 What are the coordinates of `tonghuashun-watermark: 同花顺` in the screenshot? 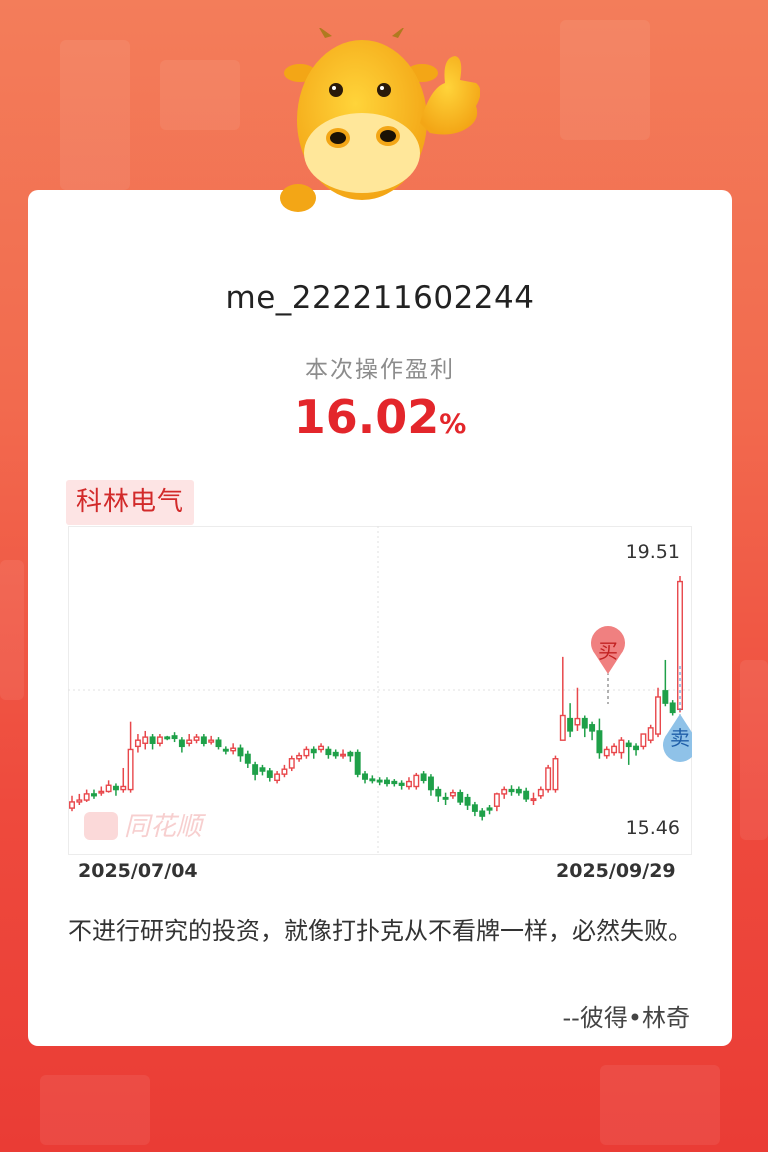 It's located at (145, 827).